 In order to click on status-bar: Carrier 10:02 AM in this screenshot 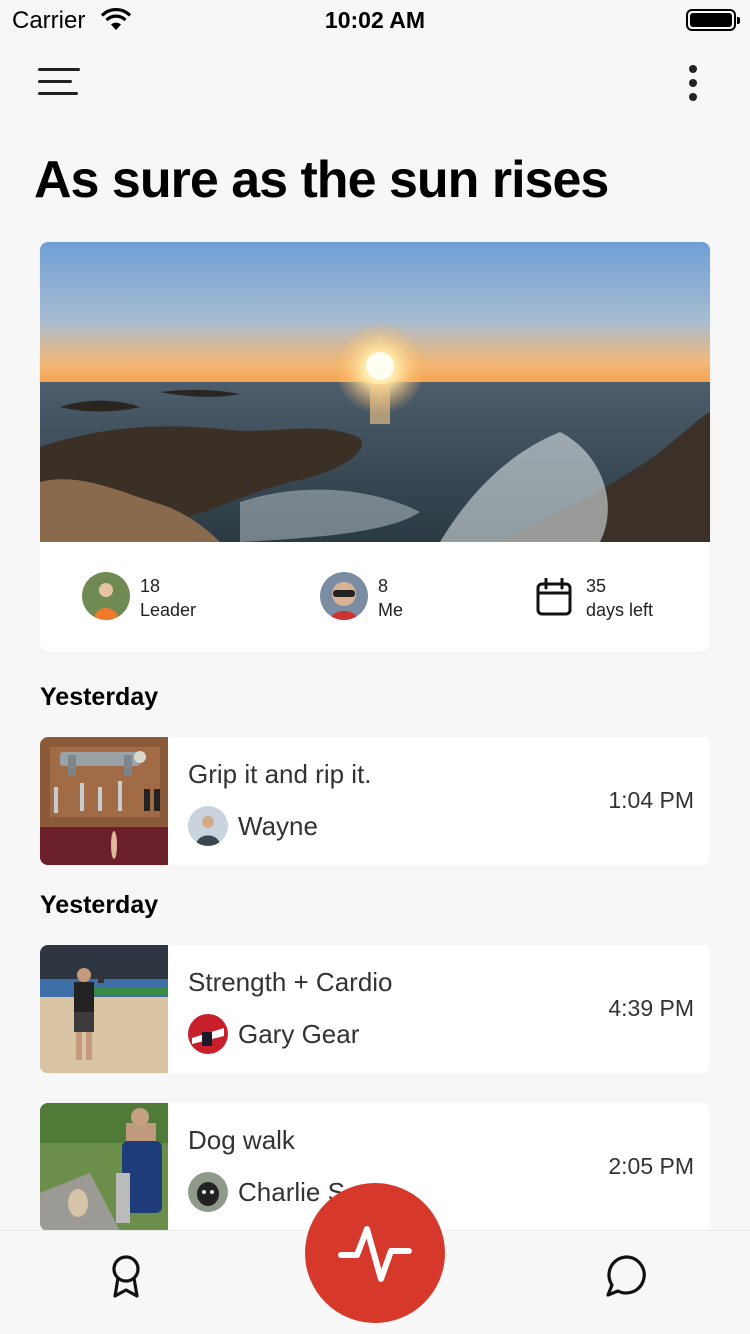, I will do `click(375, 20)`.